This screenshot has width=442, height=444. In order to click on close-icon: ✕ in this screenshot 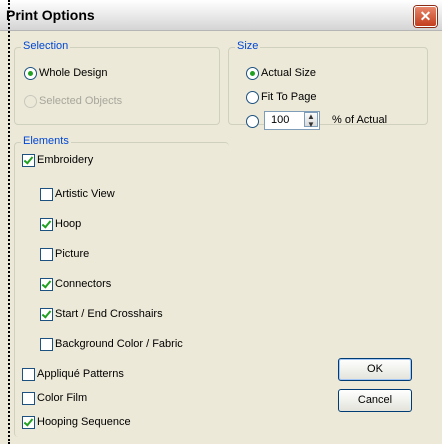, I will do `click(425, 16)`.